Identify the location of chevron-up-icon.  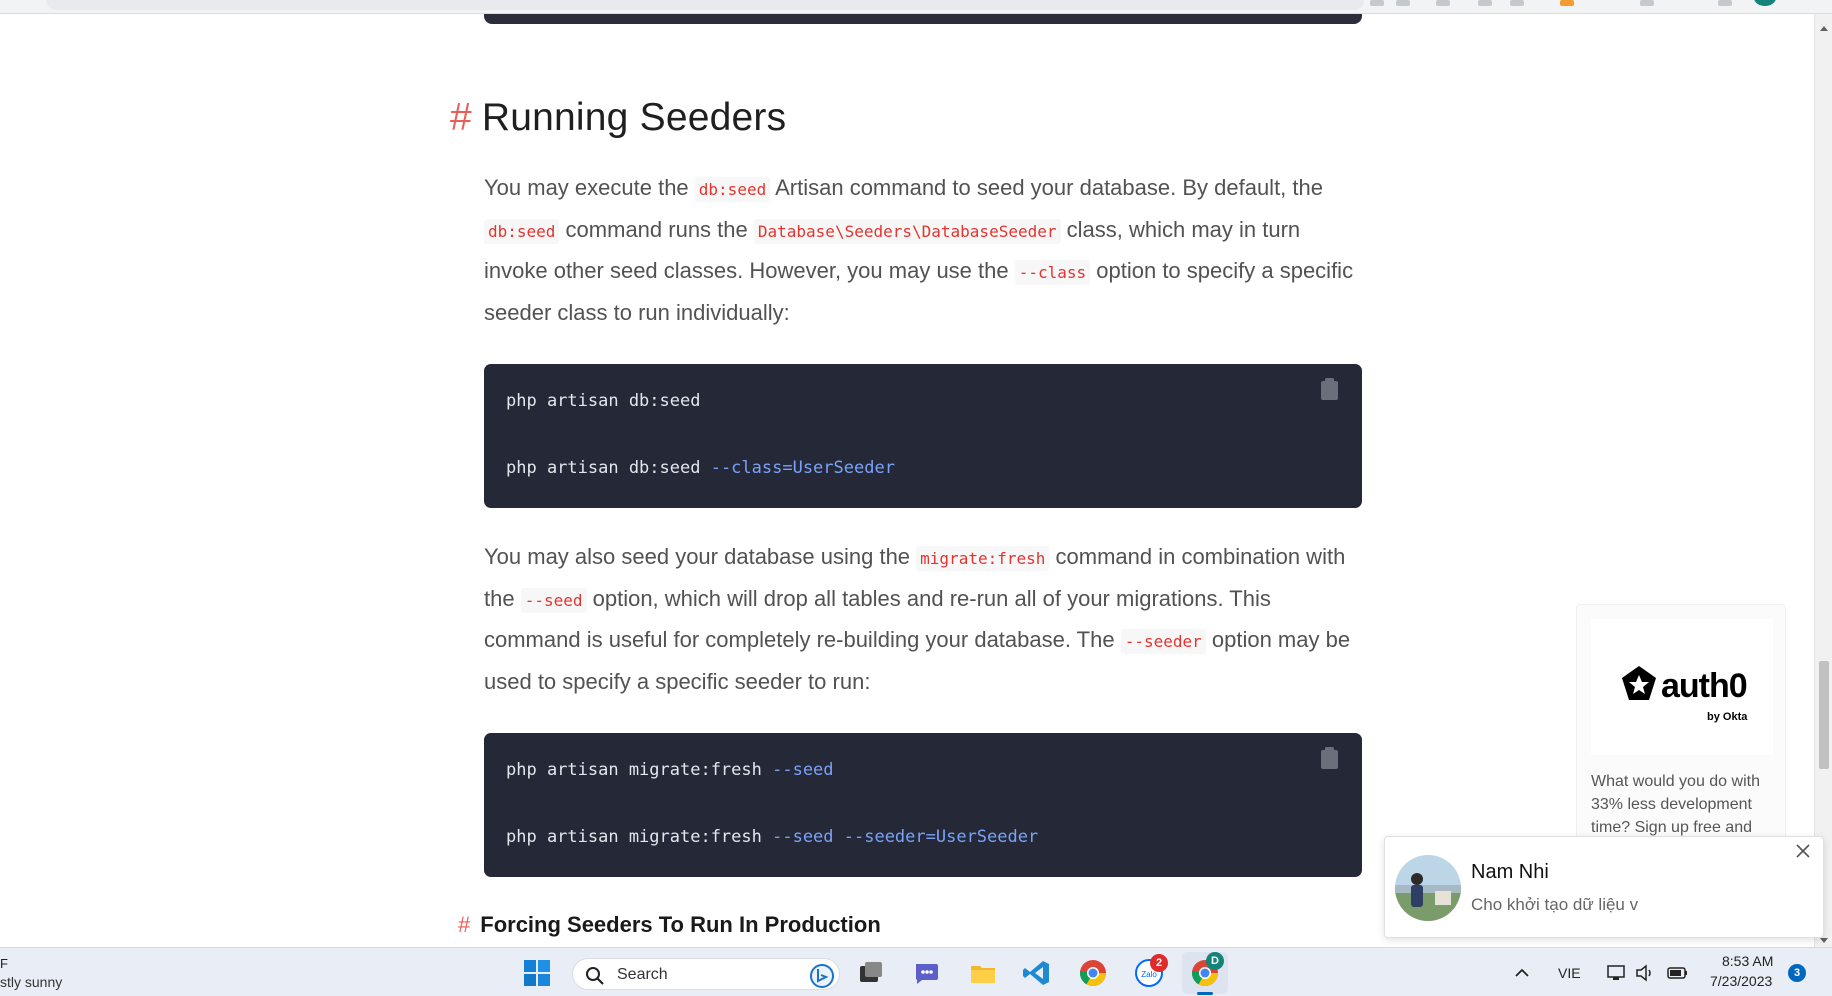
(1522, 973).